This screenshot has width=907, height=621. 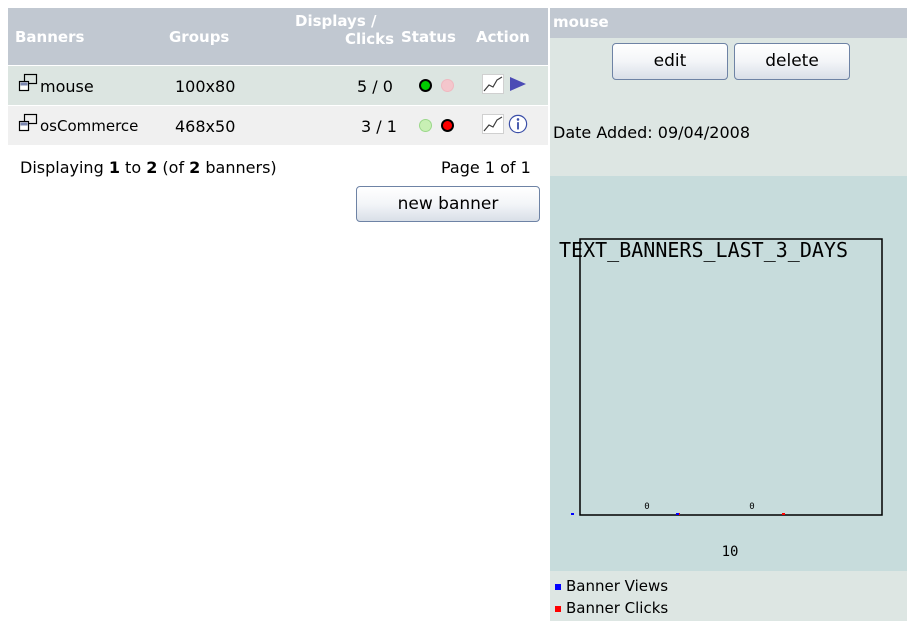 I want to click on legend-item-clicks: Banner Clicks, so click(x=611, y=608).